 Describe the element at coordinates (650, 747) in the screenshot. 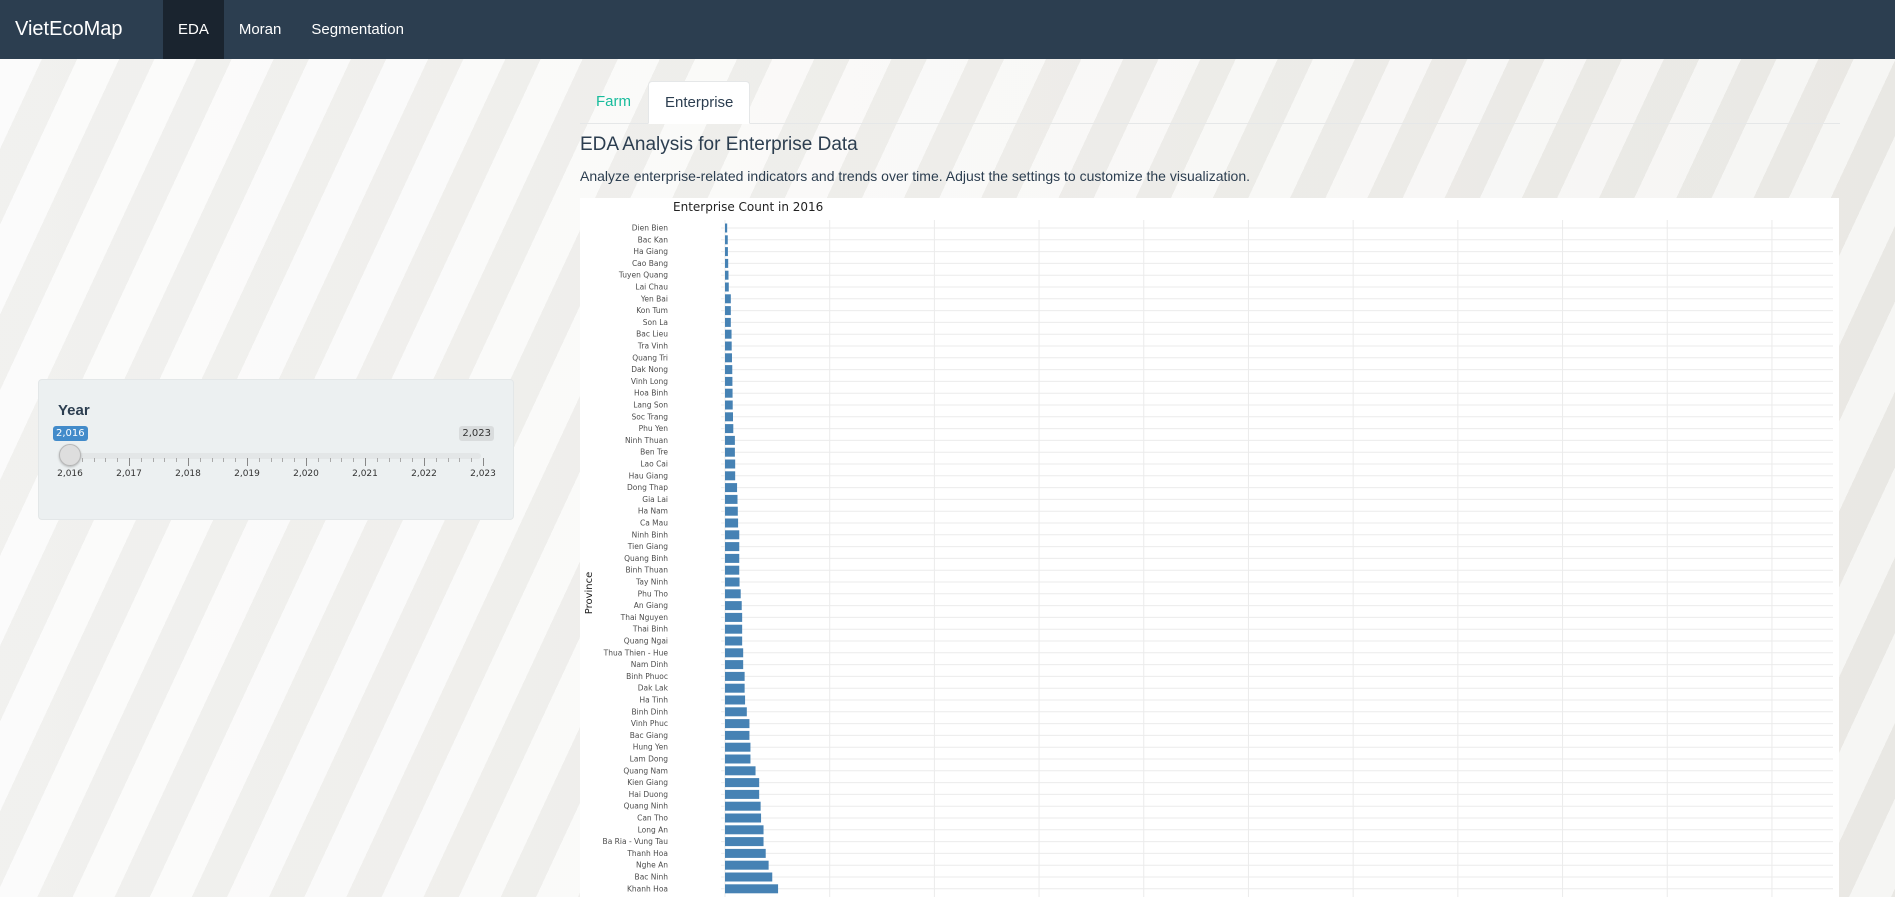

I see `tick-label-province: Hung Yen` at that location.